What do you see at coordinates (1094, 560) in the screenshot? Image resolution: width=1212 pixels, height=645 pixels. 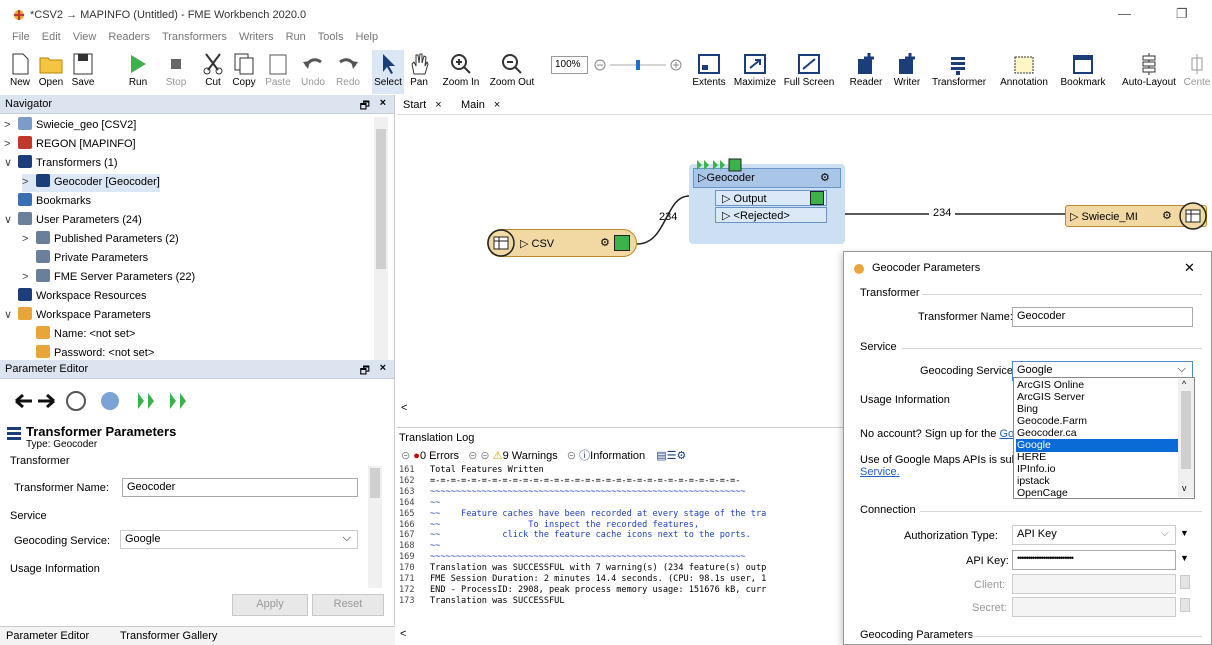 I see `api-key-input: ••••••••••••••••••••••••••` at bounding box center [1094, 560].